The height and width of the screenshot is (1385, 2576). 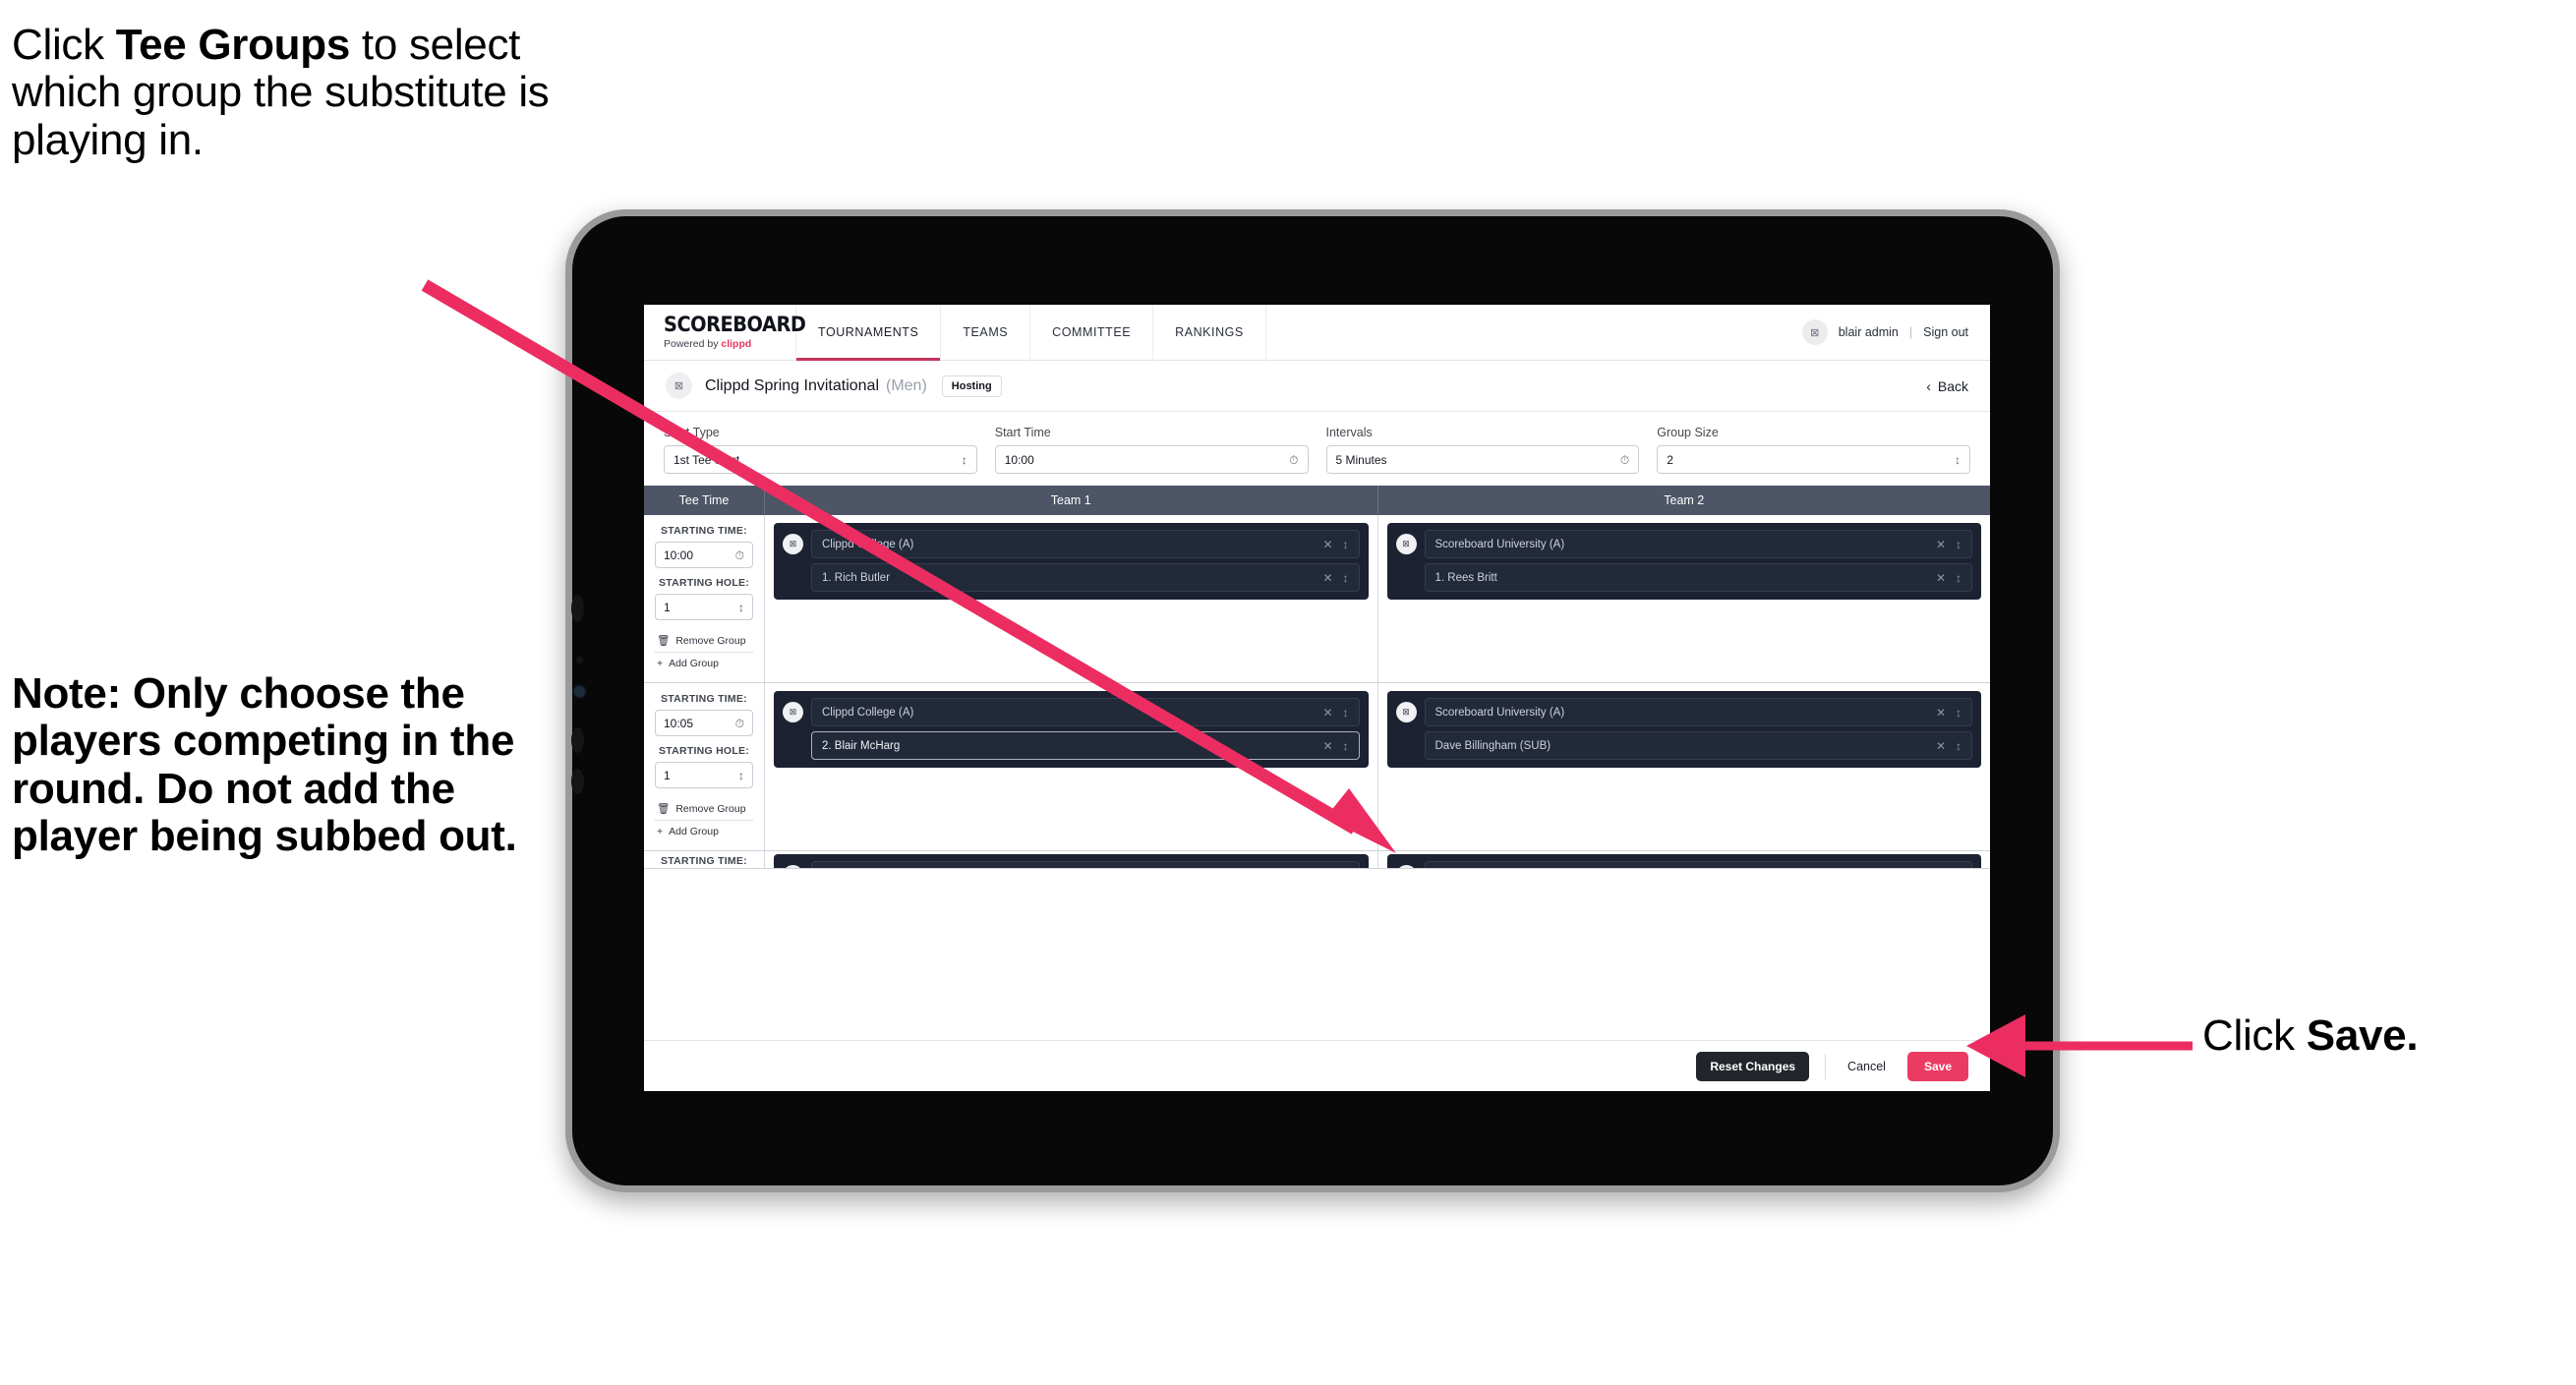 I want to click on group-fields: Clippd College (A) ✕ ↕ 2. Blair McHarg ✕, so click(x=1085, y=729).